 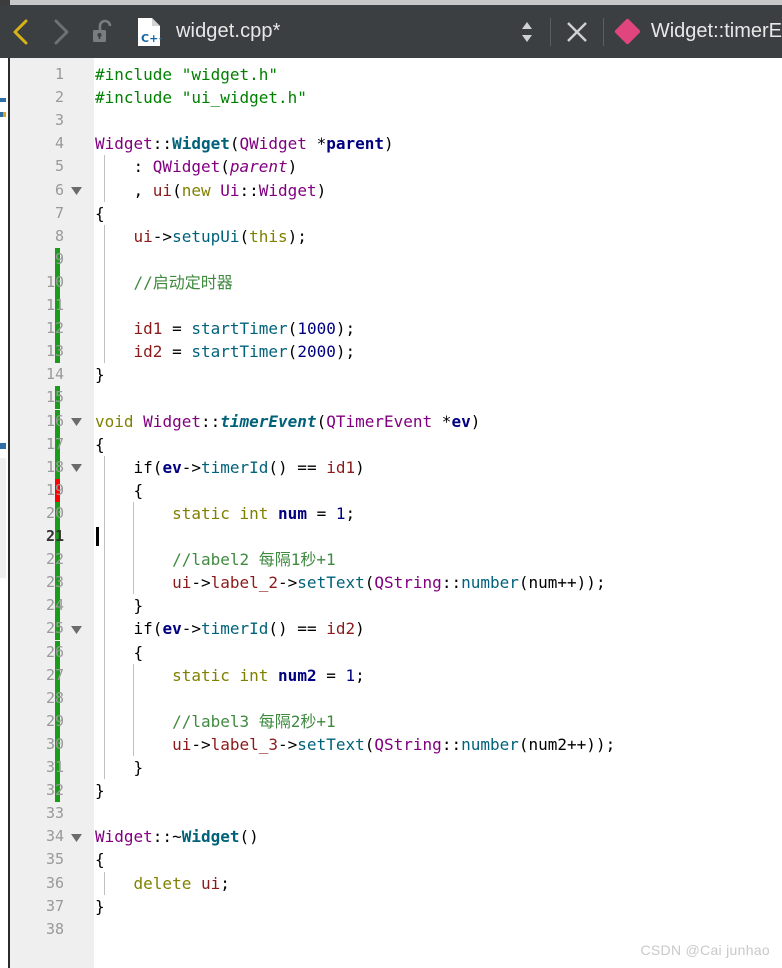 I want to click on line-number: 27, so click(x=37, y=675).